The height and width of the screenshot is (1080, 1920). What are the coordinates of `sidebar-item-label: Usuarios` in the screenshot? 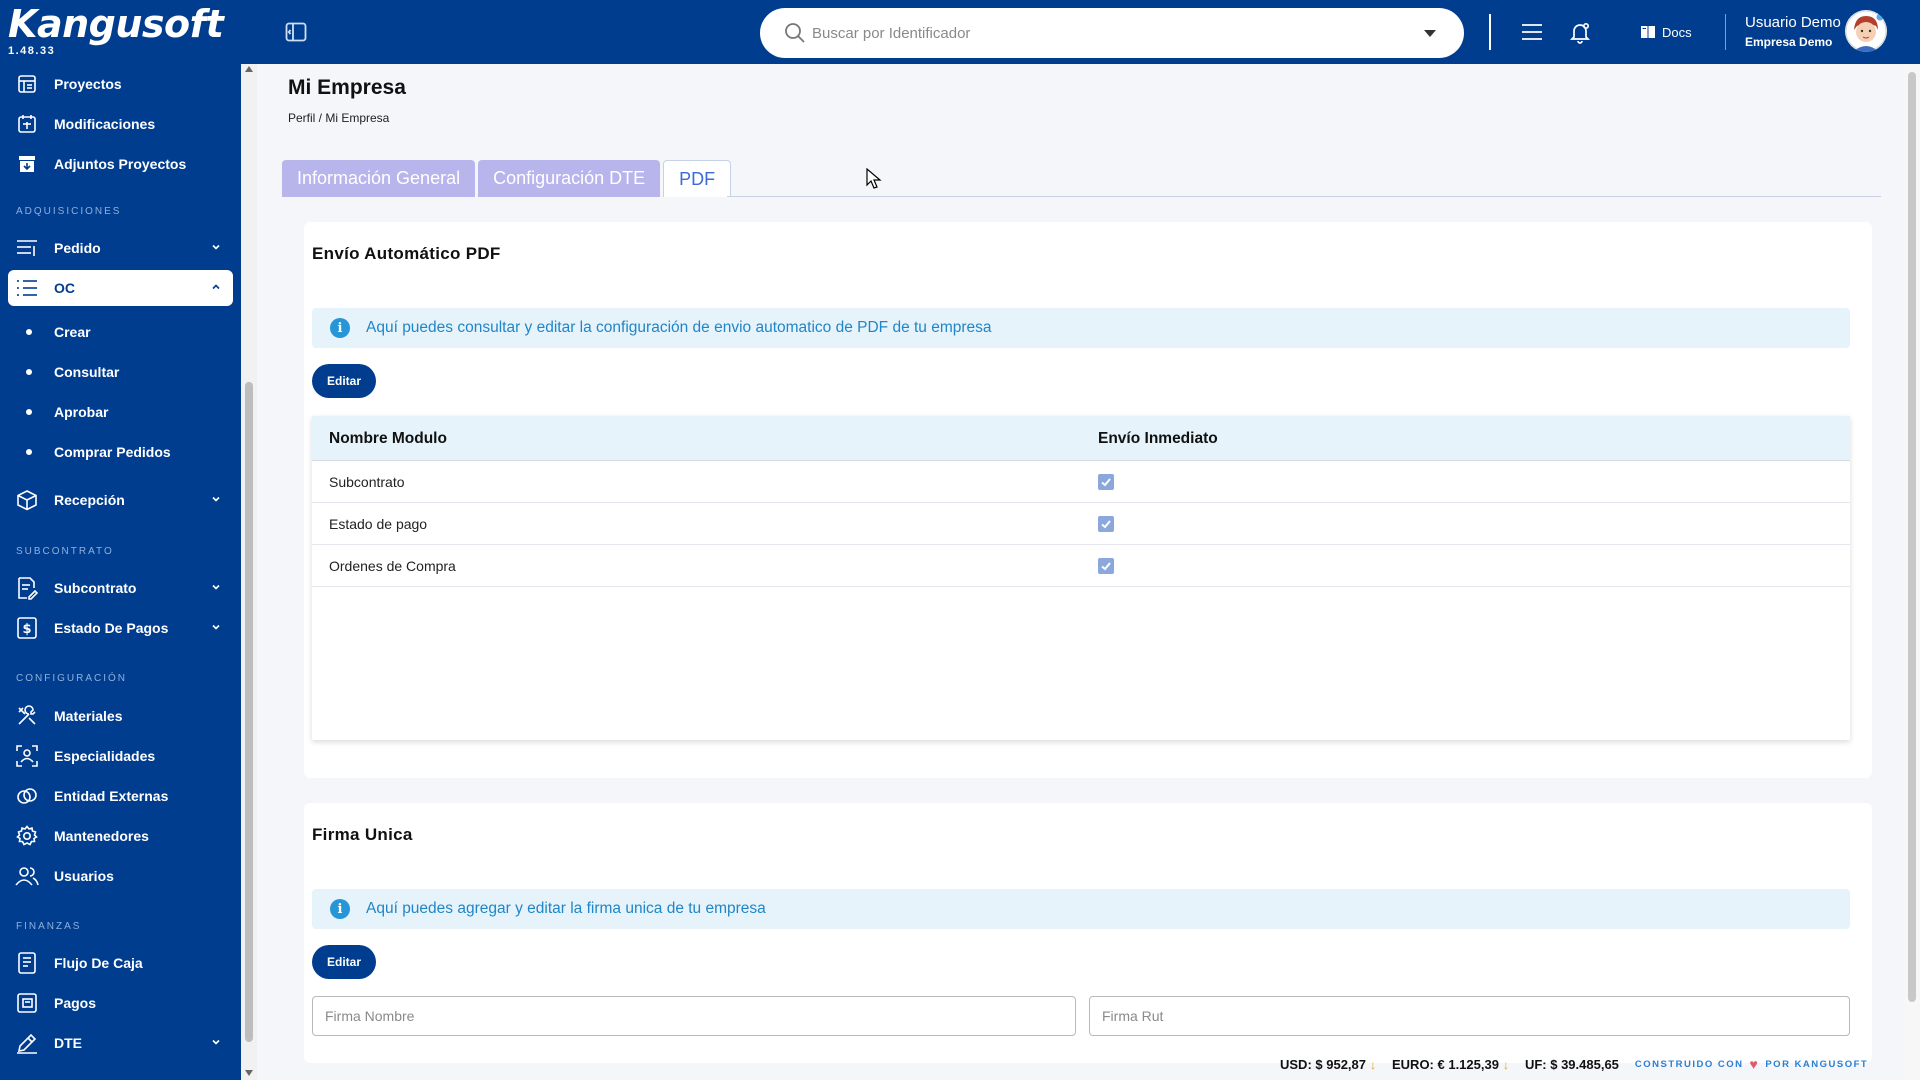 It's located at (84, 876).